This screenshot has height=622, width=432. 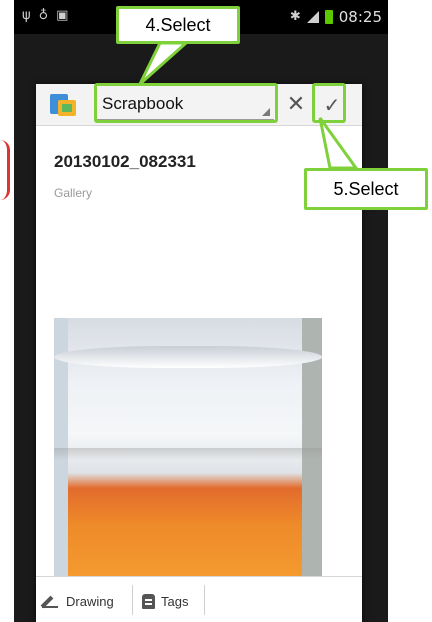 I want to click on tags-label: Tags, so click(x=175, y=601).